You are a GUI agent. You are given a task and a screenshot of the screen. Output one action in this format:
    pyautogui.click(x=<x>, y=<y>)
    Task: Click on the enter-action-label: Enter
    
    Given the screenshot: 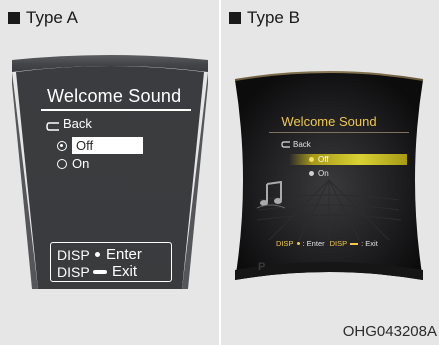 What is the action you would take?
    pyautogui.click(x=124, y=254)
    